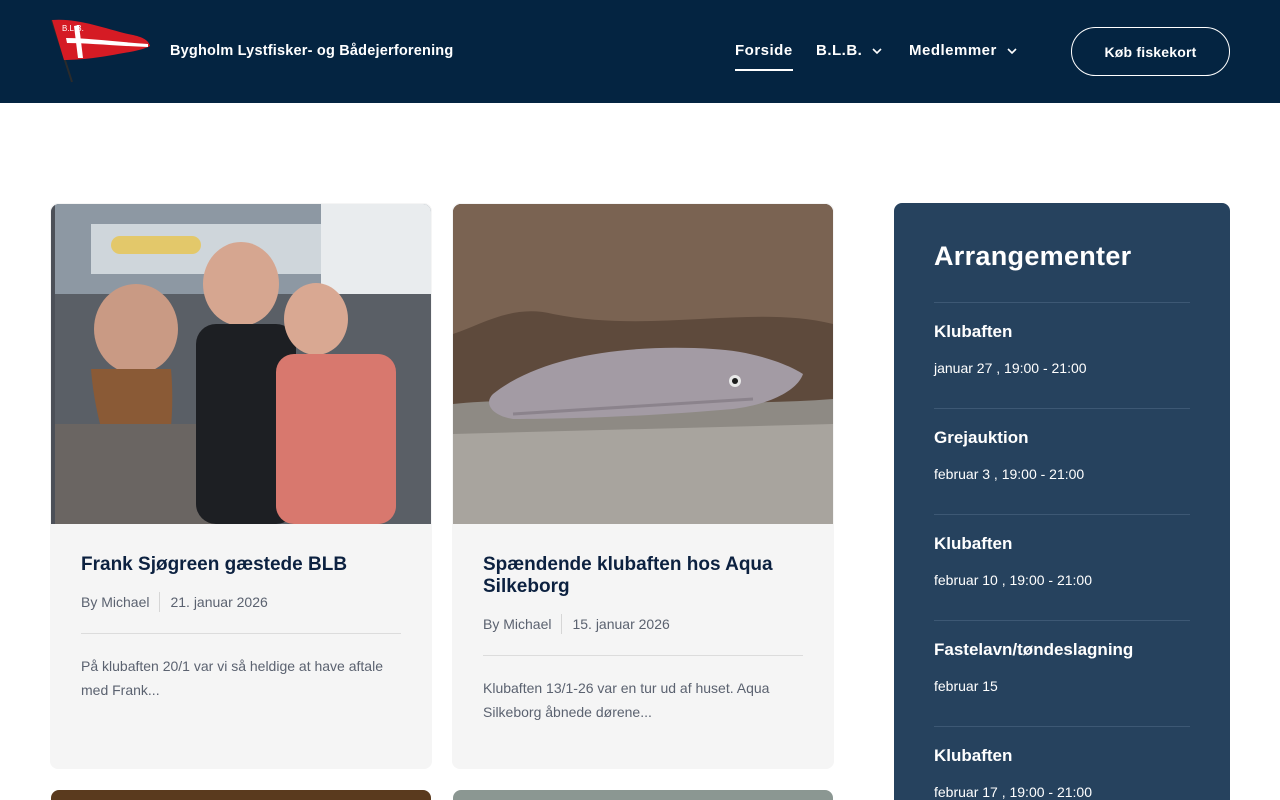 The image size is (1280, 800). Describe the element at coordinates (643, 364) in the screenshot. I see `post-image-eel` at that location.